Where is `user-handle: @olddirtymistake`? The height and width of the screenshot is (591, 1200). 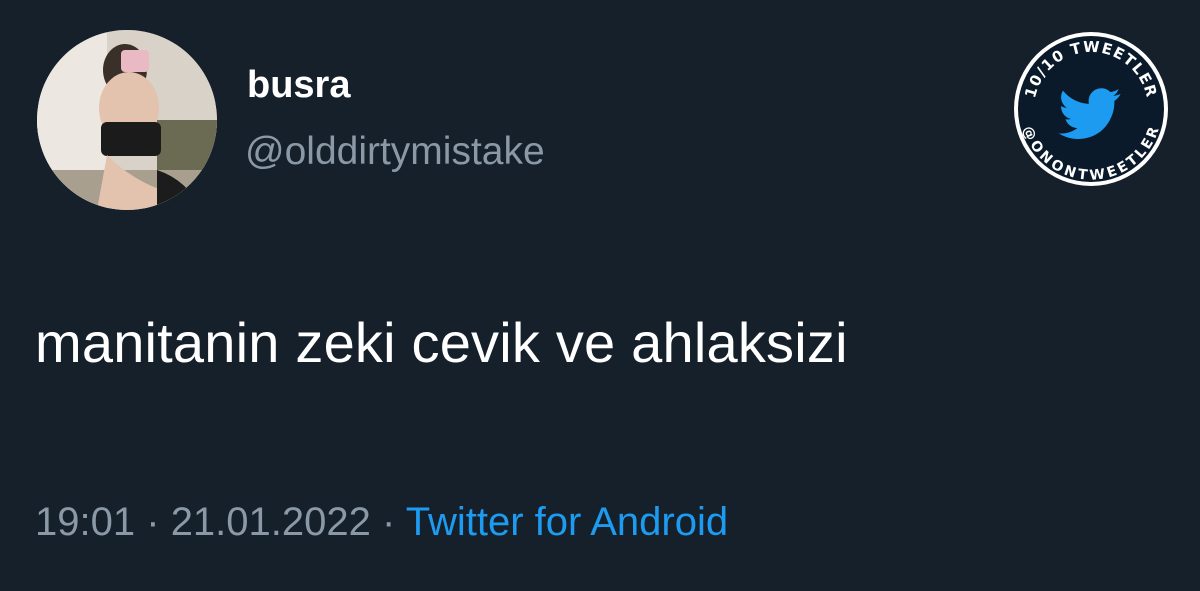
user-handle: @olddirtymistake is located at coordinates (395, 152).